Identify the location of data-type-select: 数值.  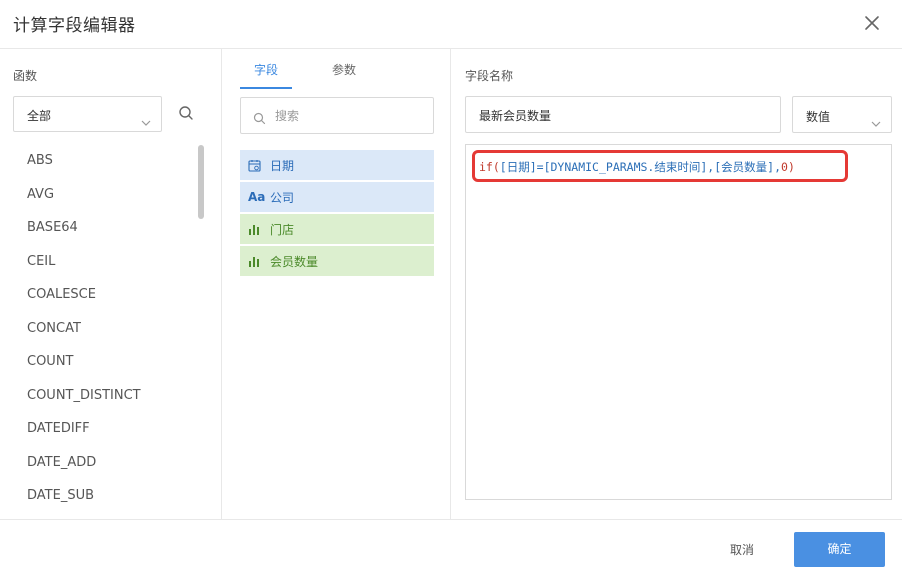
(842, 114).